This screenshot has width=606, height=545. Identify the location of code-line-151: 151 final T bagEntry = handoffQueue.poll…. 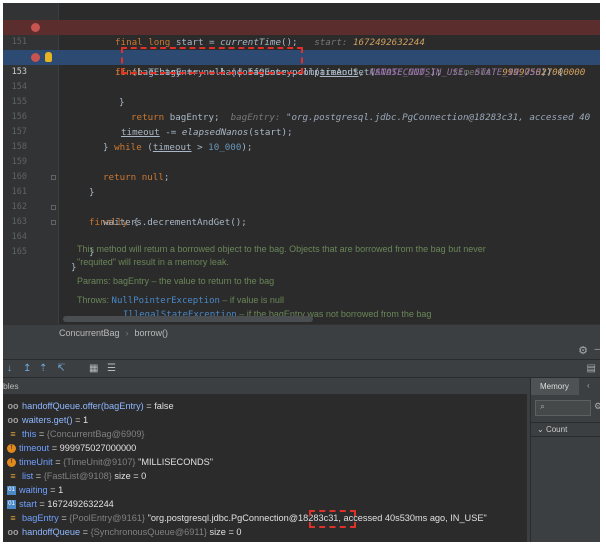
(301, 49).